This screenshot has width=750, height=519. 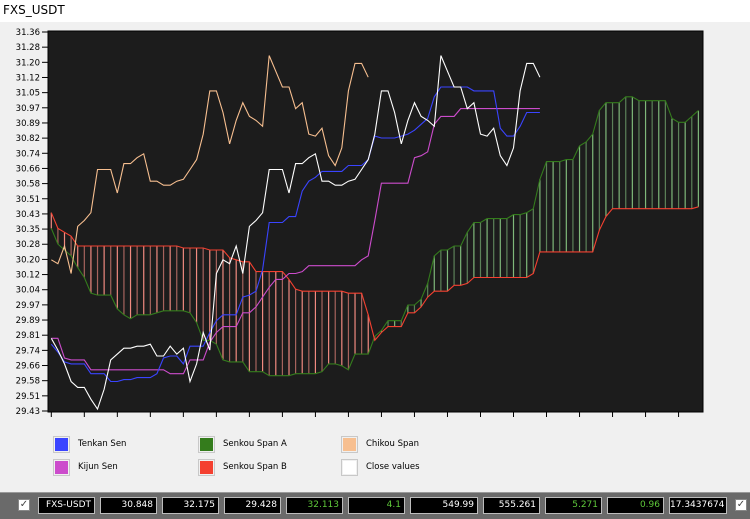 What do you see at coordinates (28, 139) in the screenshot?
I see `y-tick-label: 30.82` at bounding box center [28, 139].